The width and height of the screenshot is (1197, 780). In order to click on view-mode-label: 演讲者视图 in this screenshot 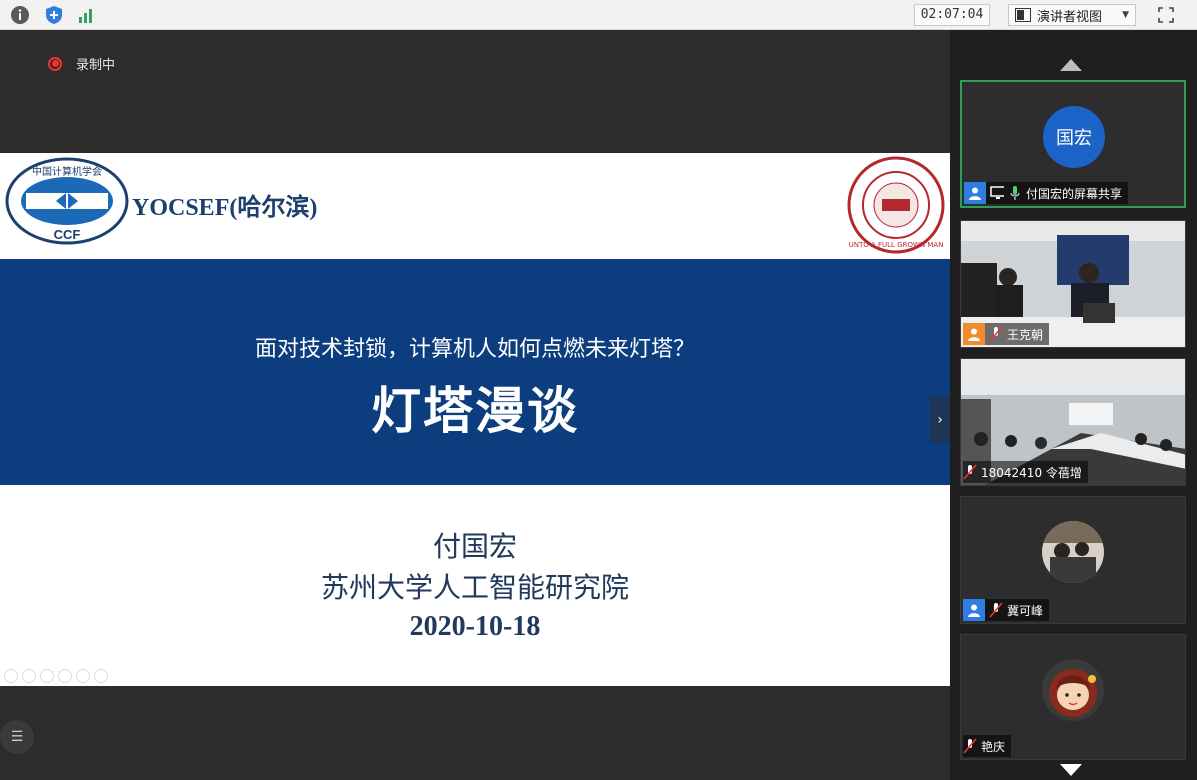, I will do `click(1070, 17)`.